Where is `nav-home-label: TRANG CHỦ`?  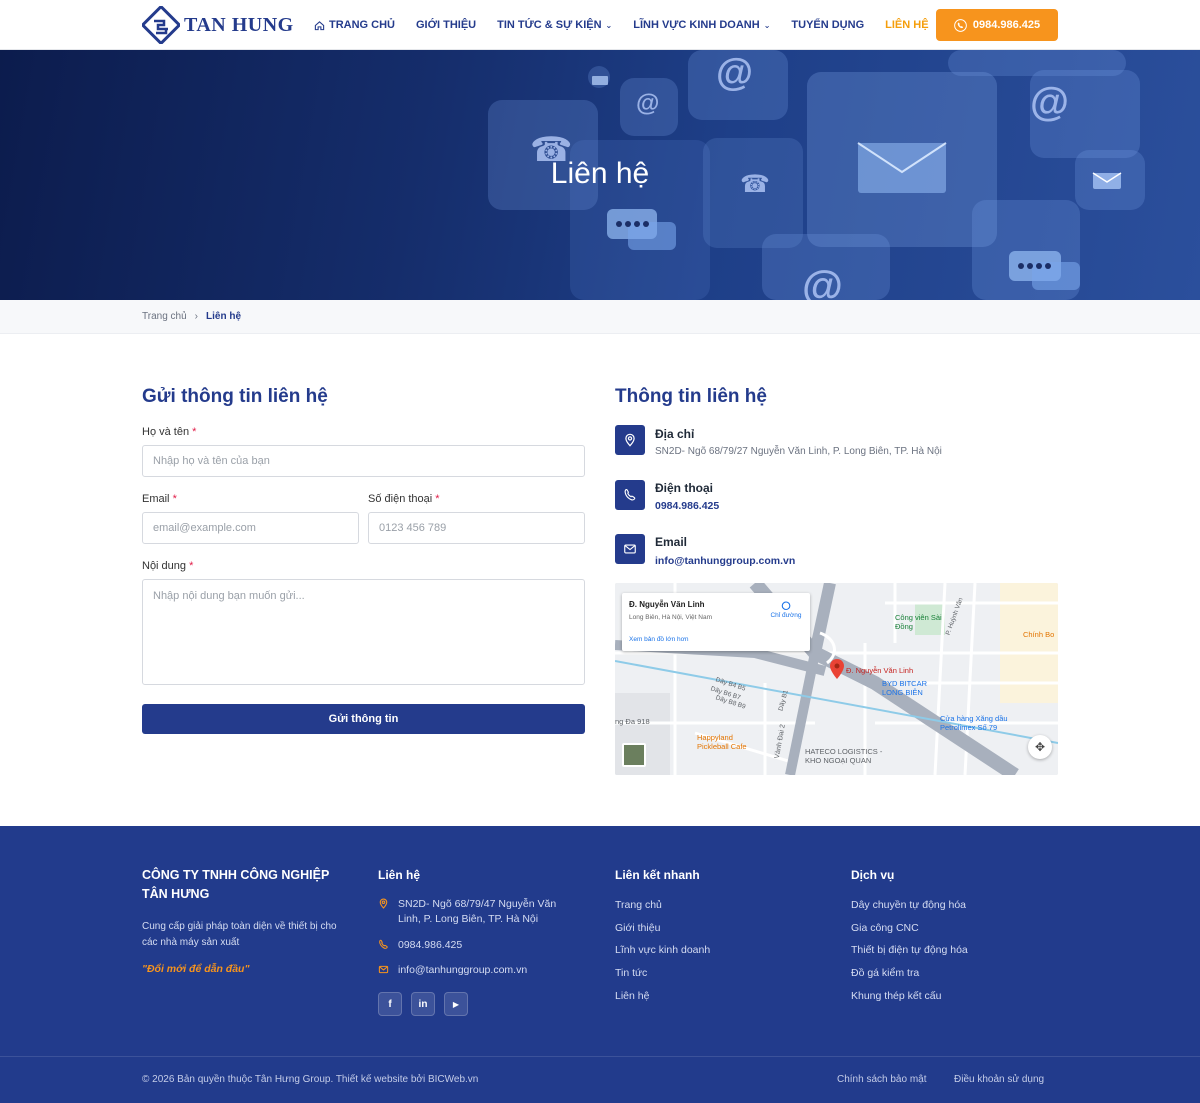
nav-home-label: TRANG CHỦ is located at coordinates (362, 25).